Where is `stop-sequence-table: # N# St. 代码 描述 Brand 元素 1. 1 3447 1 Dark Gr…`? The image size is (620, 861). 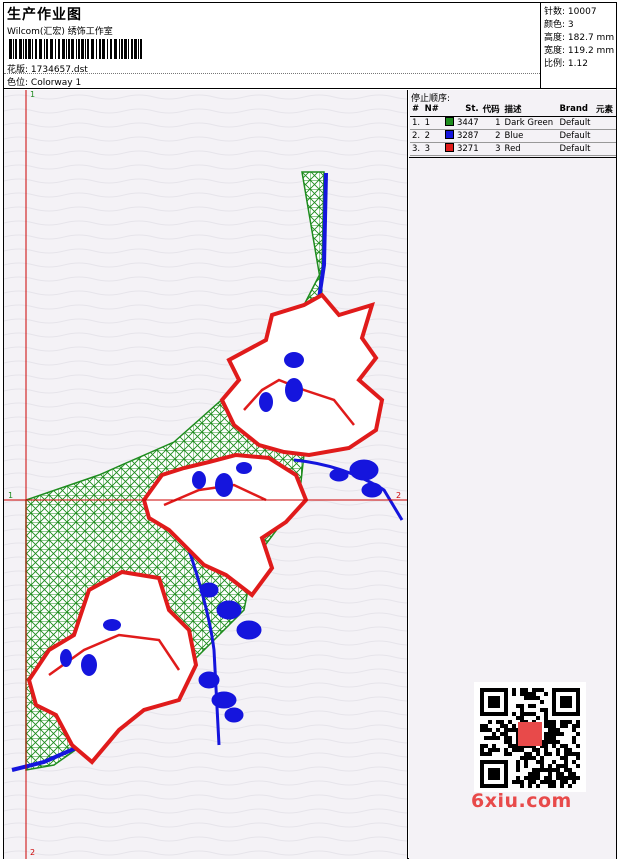
stop-sequence-table: # N# St. 代码 描述 Brand 元素 1. 1 3447 1 Dark Gr… is located at coordinates (513, 129).